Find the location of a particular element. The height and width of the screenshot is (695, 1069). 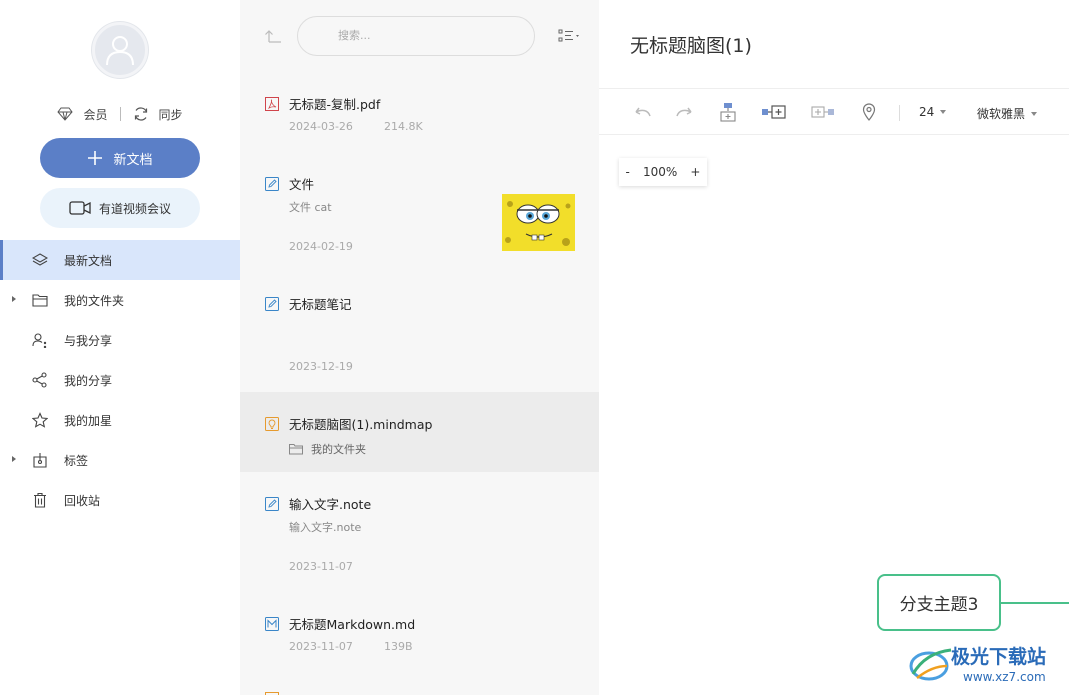

editor-toolbar: 24 微软雅黑 is located at coordinates (834, 111).